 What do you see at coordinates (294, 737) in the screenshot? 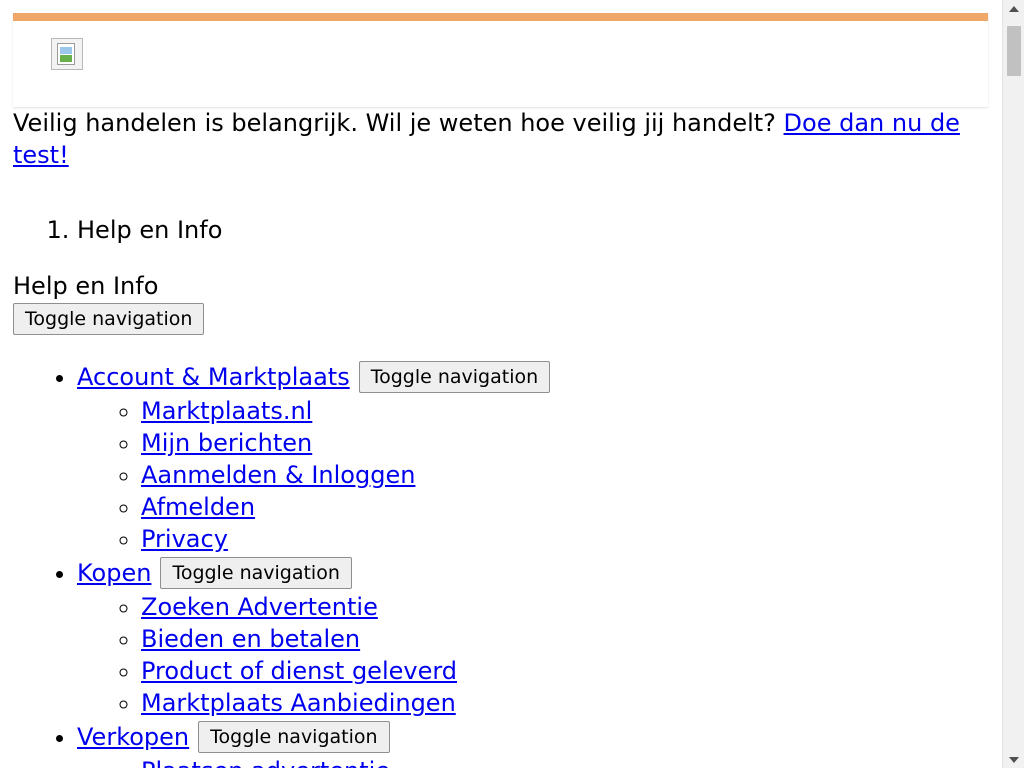
I see `toggle-navigation-verkopen-button: Toggle navigation` at bounding box center [294, 737].